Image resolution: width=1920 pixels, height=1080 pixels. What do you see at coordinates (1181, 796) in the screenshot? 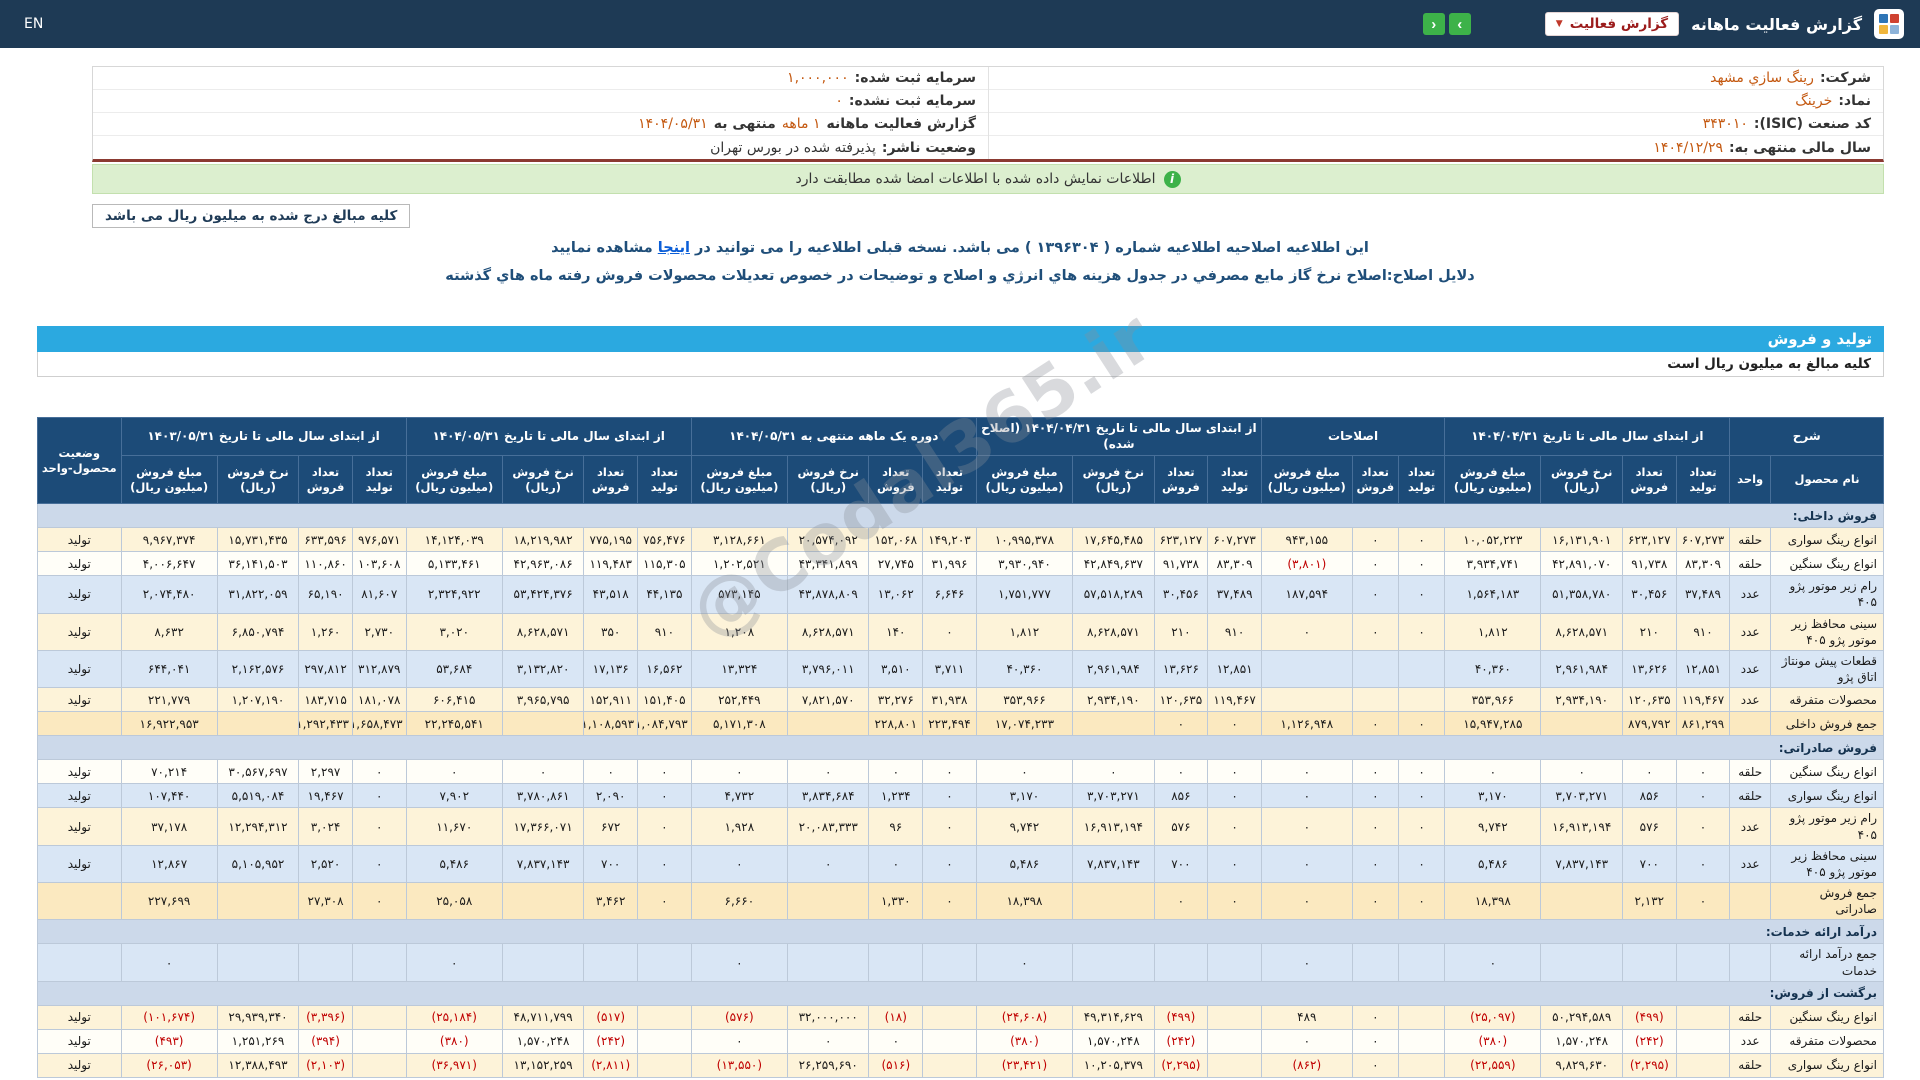
I see `value-cell: ۸۵۶` at bounding box center [1181, 796].